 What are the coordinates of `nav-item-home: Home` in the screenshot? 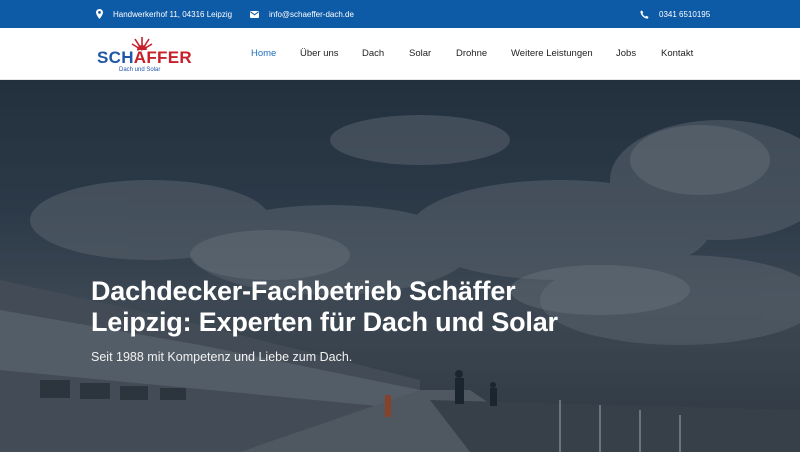 It's located at (263, 54).